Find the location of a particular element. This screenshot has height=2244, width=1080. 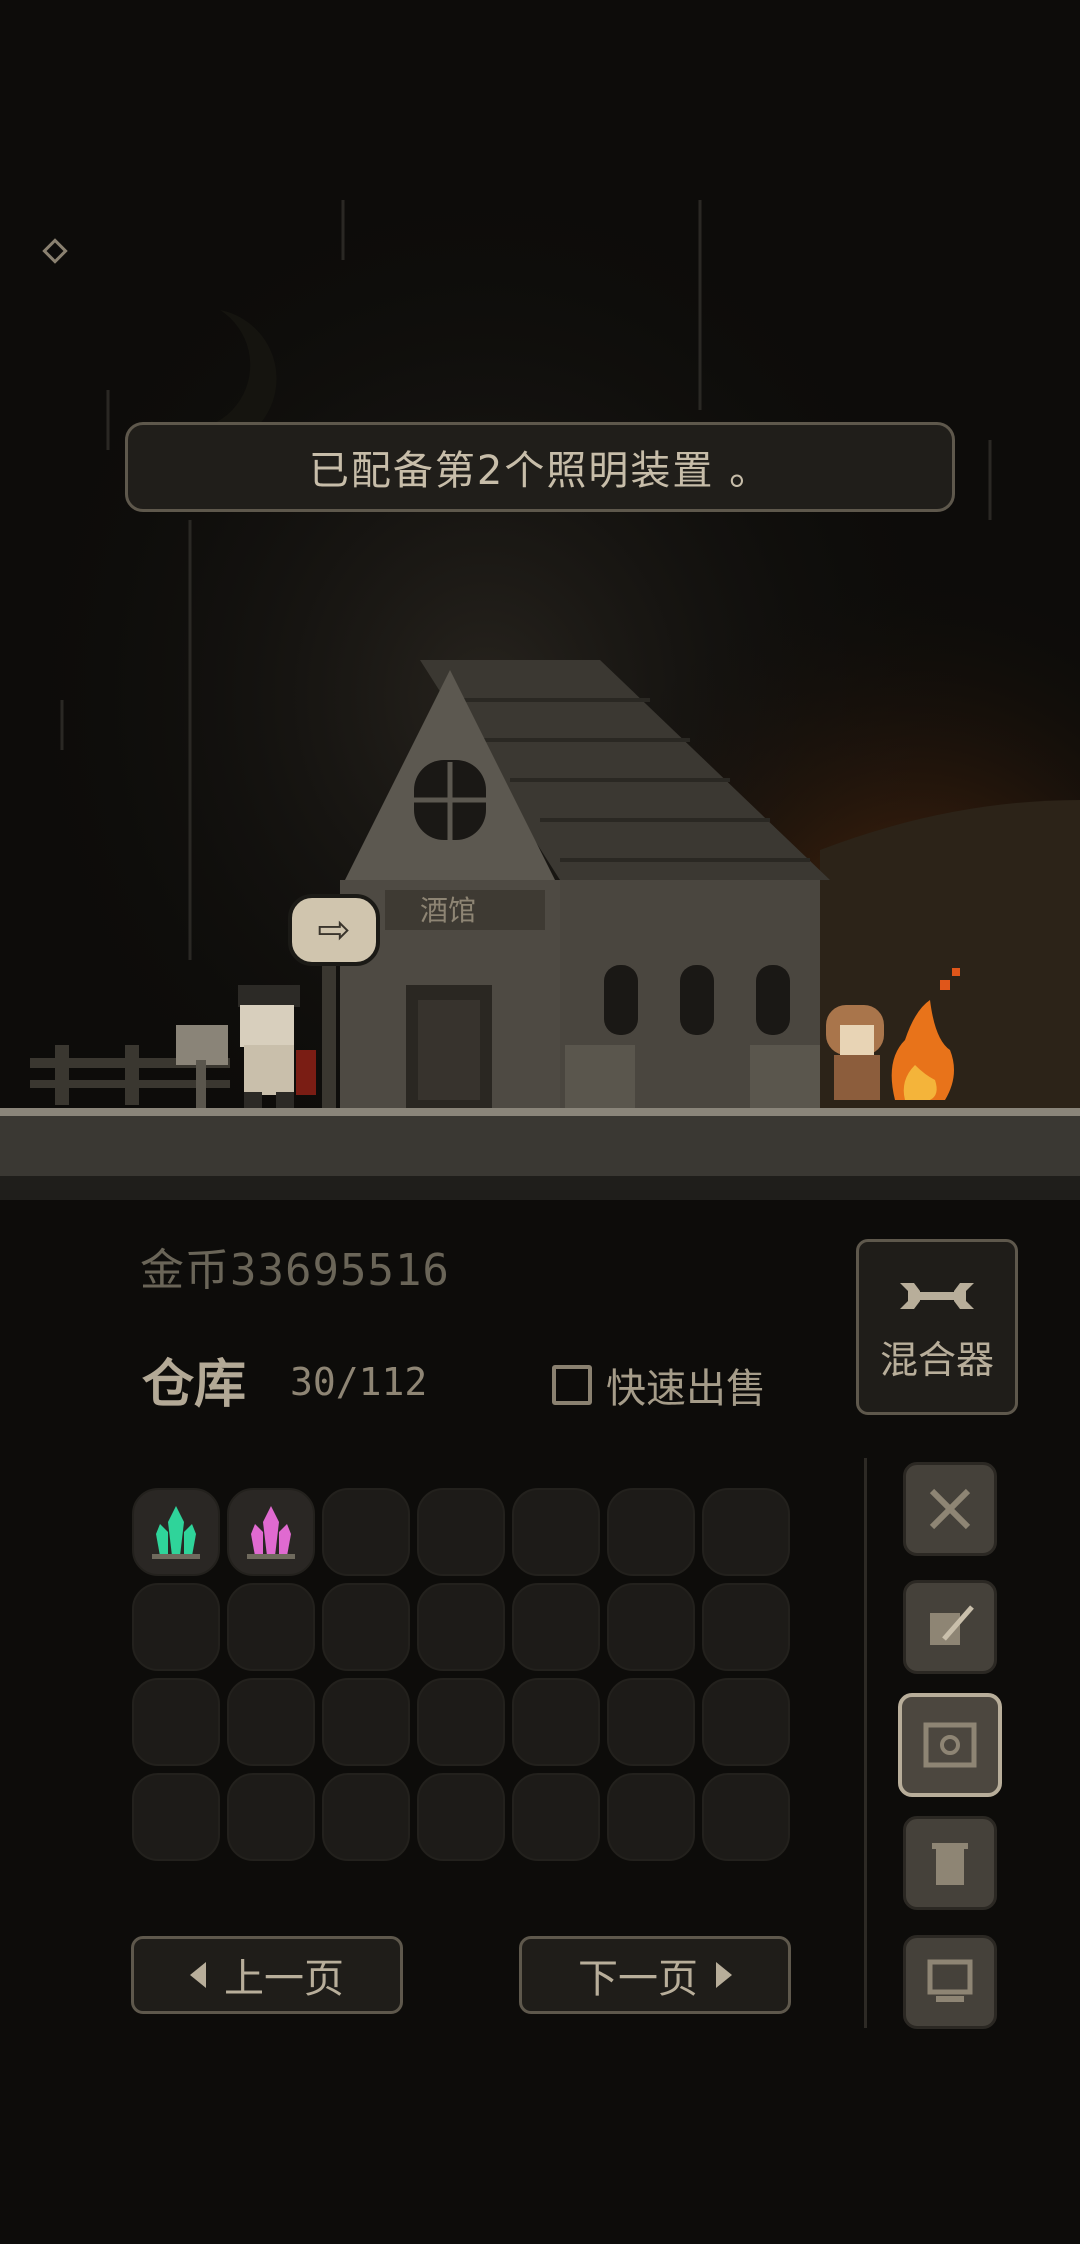

arrow-left-icon is located at coordinates (198, 1975).